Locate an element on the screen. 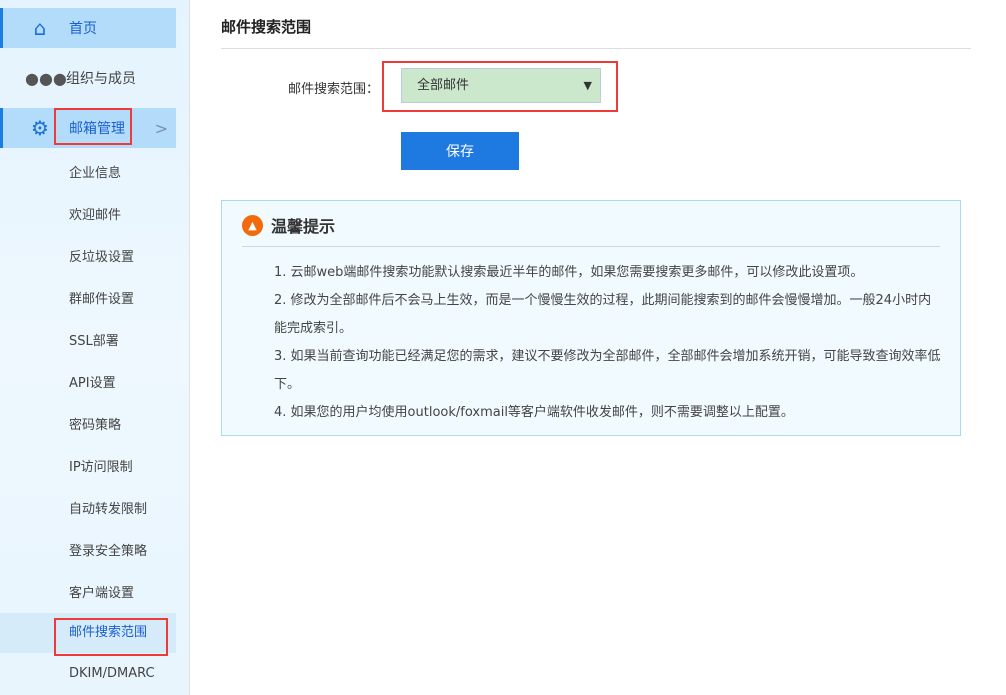 The width and height of the screenshot is (1006, 695). sub-item: IP访问限制 is located at coordinates (101, 465).